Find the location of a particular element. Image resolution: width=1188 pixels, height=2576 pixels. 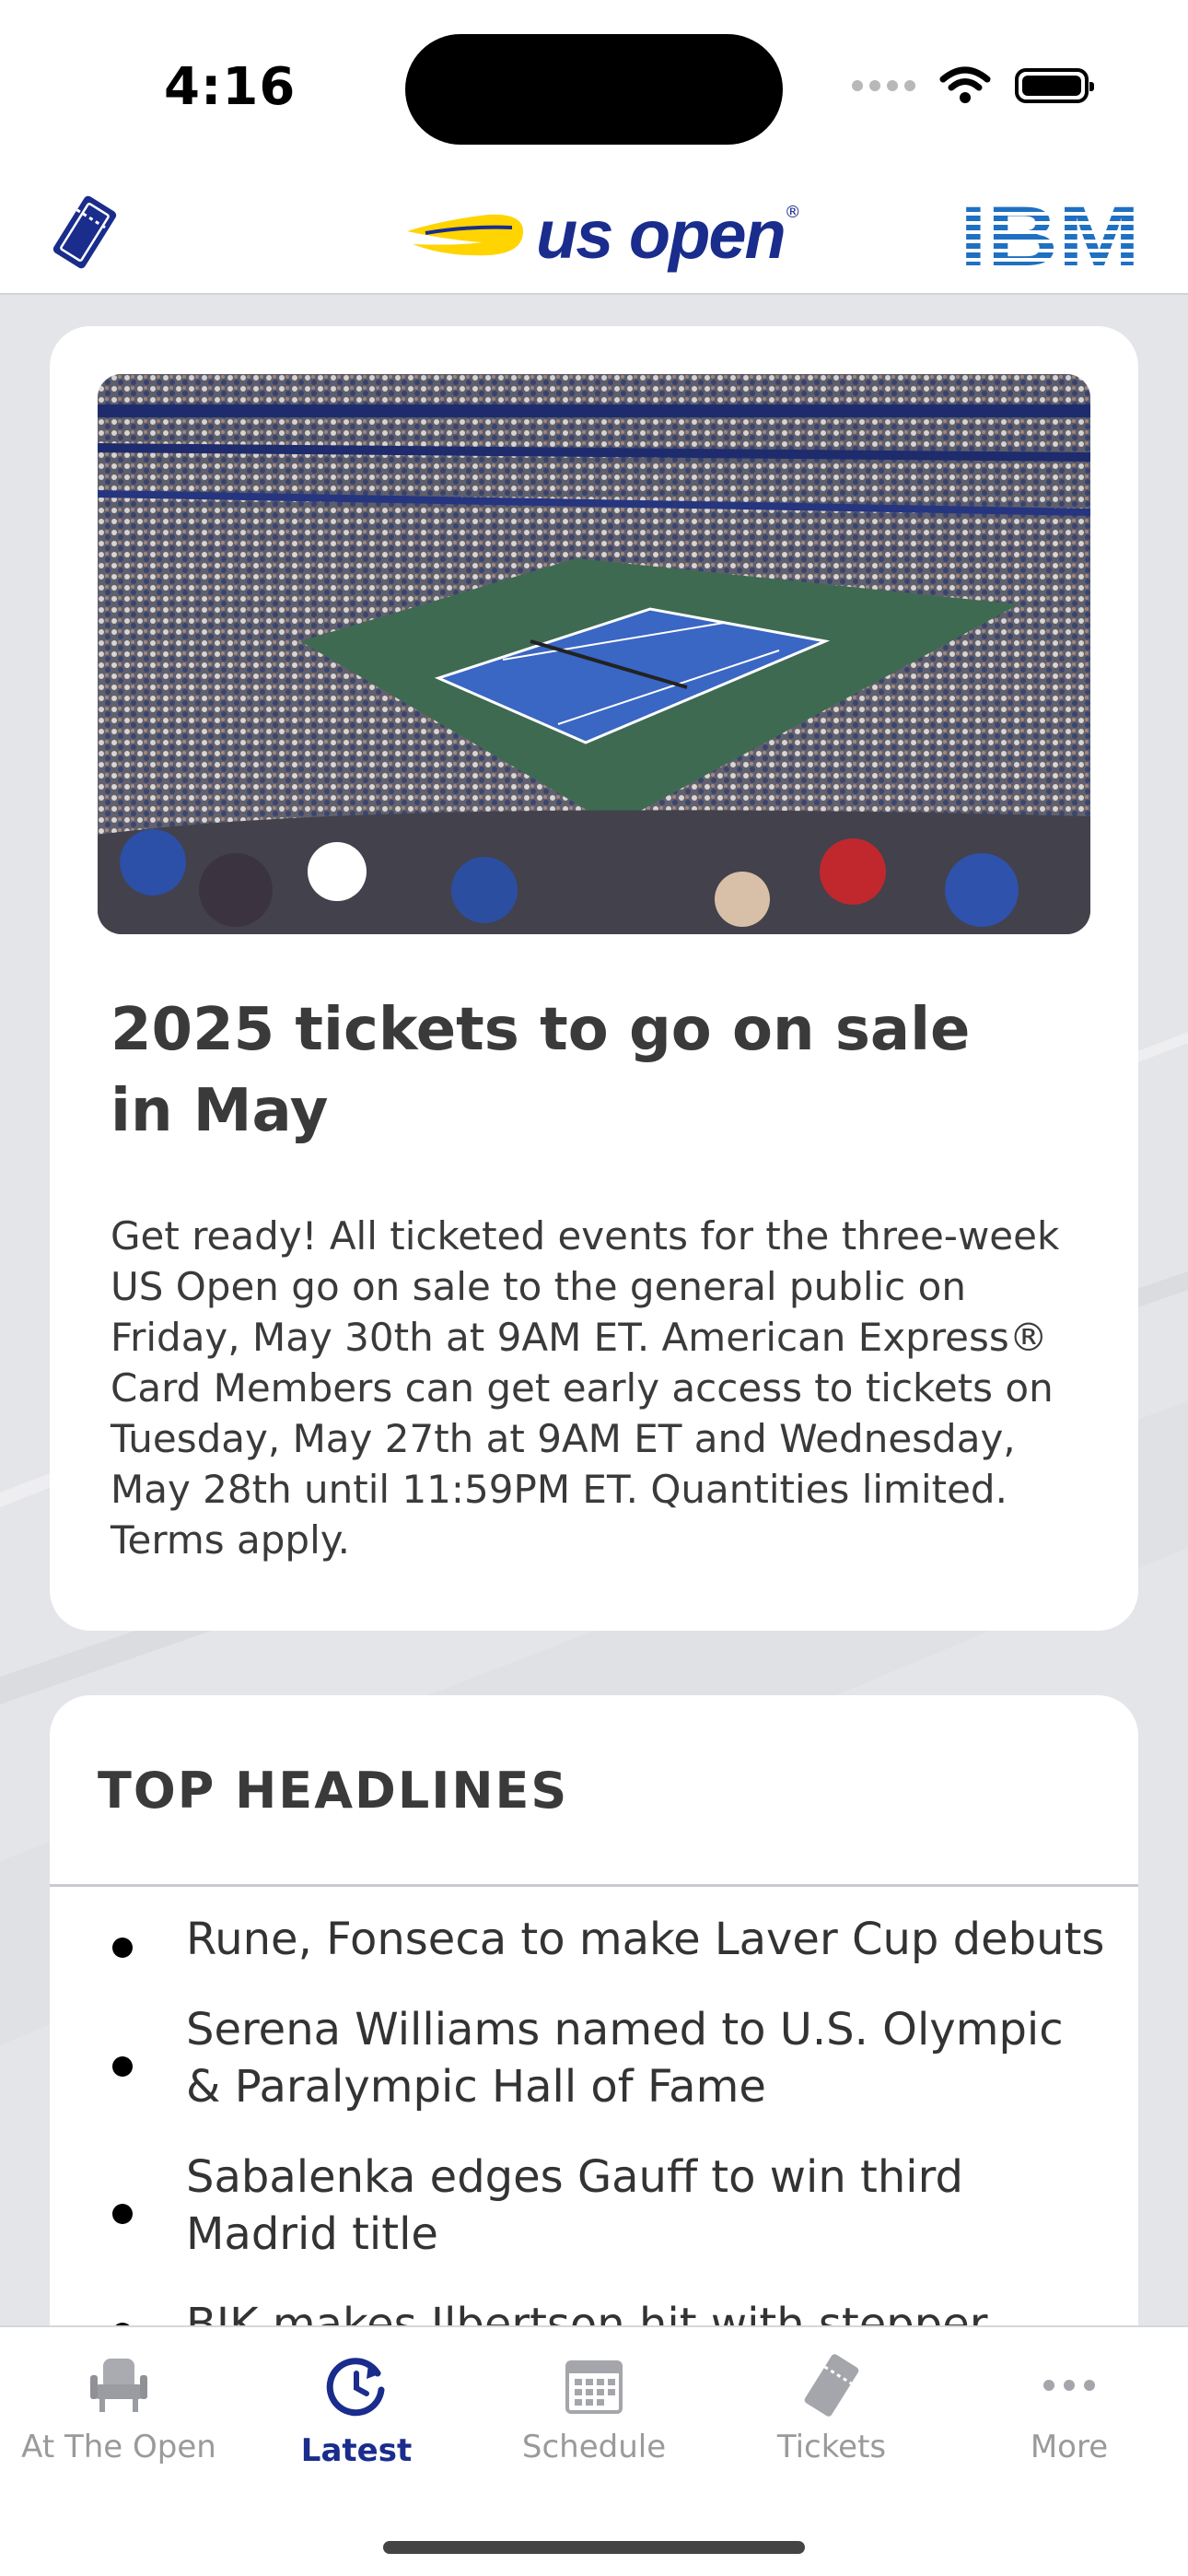

tab-label: Latest is located at coordinates (356, 2450).